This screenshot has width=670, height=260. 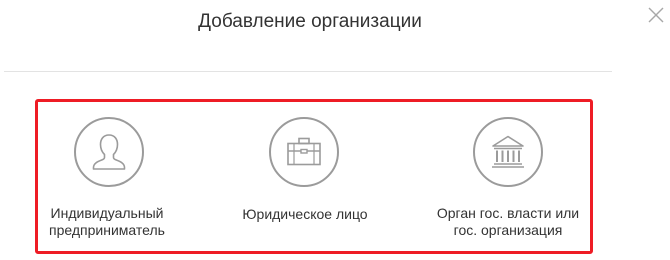 What do you see at coordinates (508, 230) in the screenshot?
I see `option-label-line: гос. организация` at bounding box center [508, 230].